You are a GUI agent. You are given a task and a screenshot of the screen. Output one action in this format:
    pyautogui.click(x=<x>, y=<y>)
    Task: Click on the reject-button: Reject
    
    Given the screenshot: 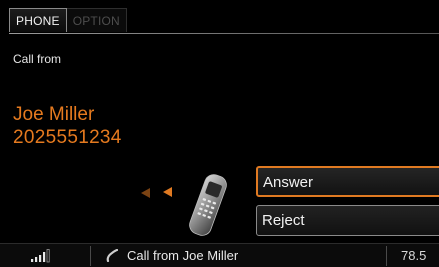 What is the action you would take?
    pyautogui.click(x=347, y=220)
    